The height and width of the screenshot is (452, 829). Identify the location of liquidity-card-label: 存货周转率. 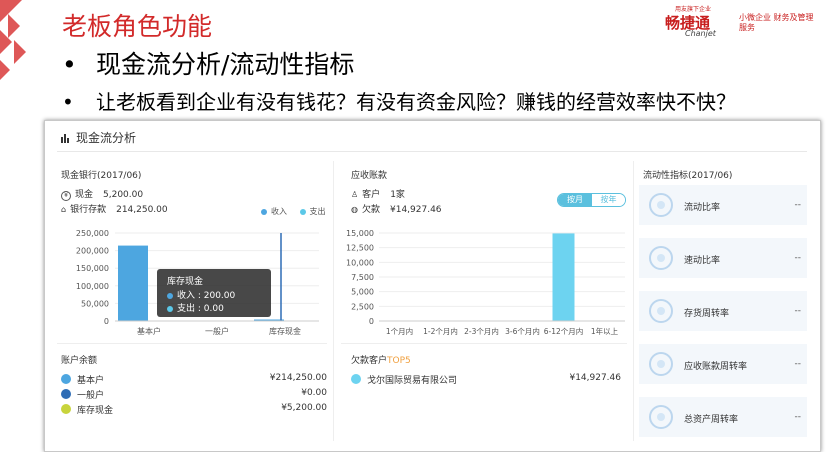
(707, 314).